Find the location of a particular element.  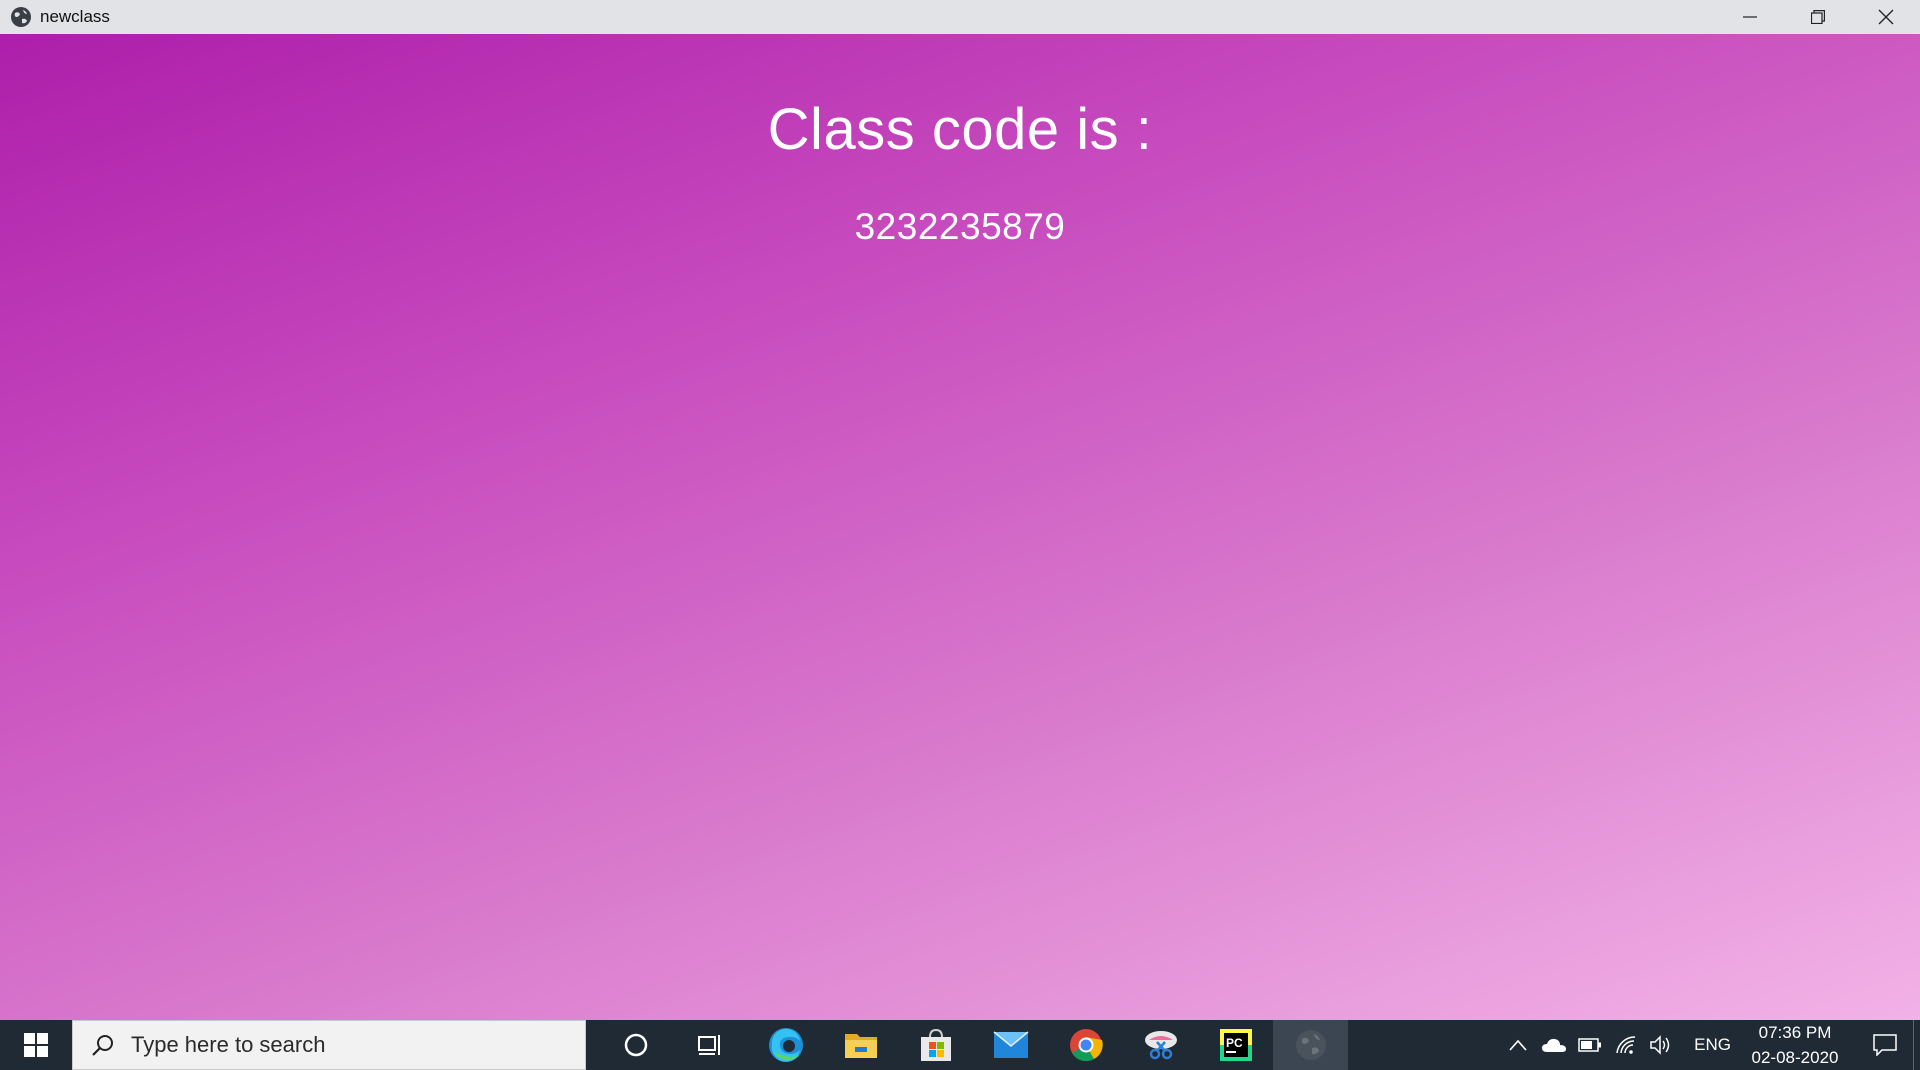

microsoft-store-button is located at coordinates (935, 1045).